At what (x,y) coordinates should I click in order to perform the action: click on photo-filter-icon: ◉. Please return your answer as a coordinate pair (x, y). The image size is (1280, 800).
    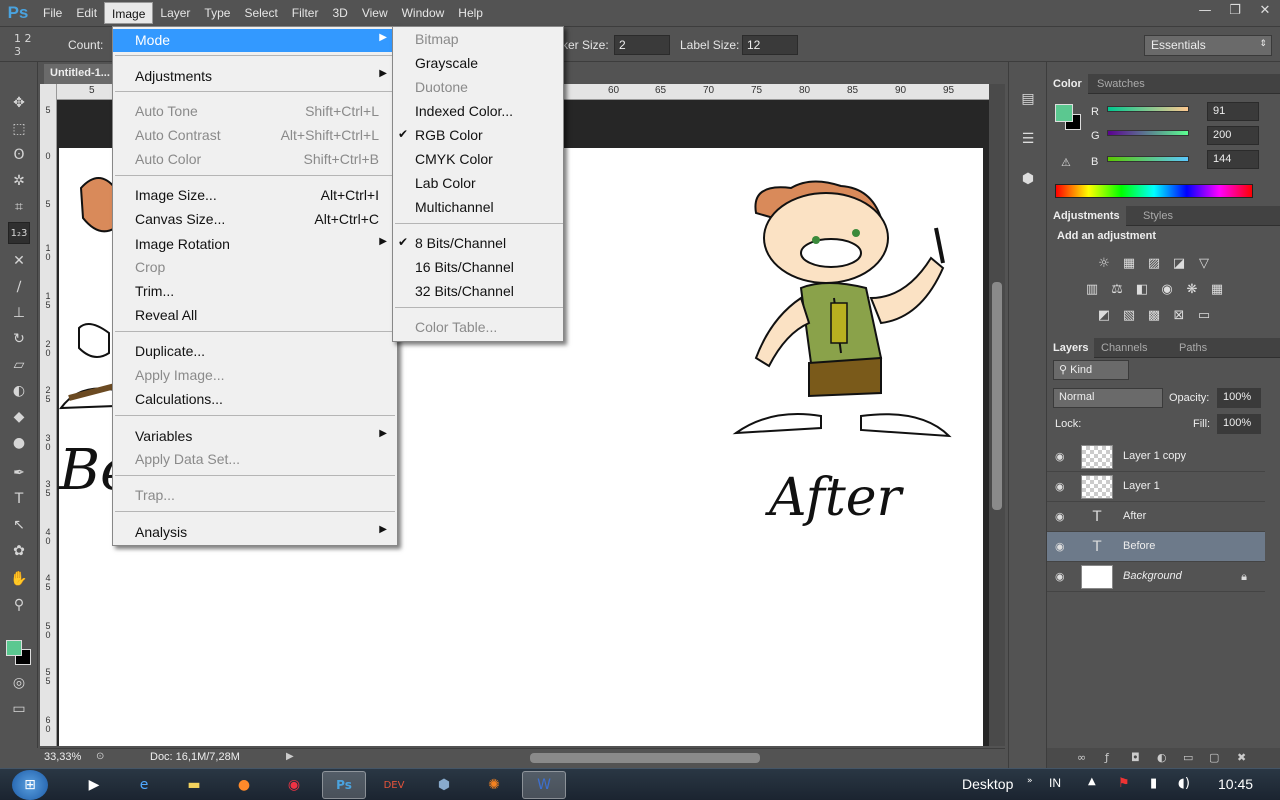
    Looking at the image, I should click on (1167, 289).